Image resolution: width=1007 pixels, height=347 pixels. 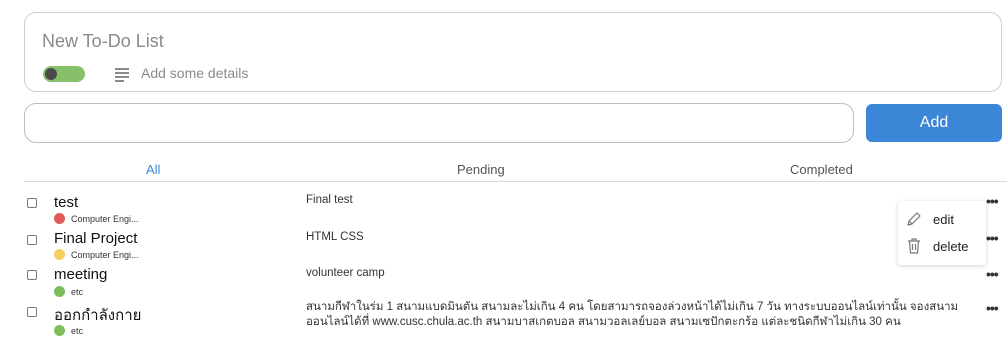 What do you see at coordinates (951, 246) in the screenshot?
I see `delete-label: delete` at bounding box center [951, 246].